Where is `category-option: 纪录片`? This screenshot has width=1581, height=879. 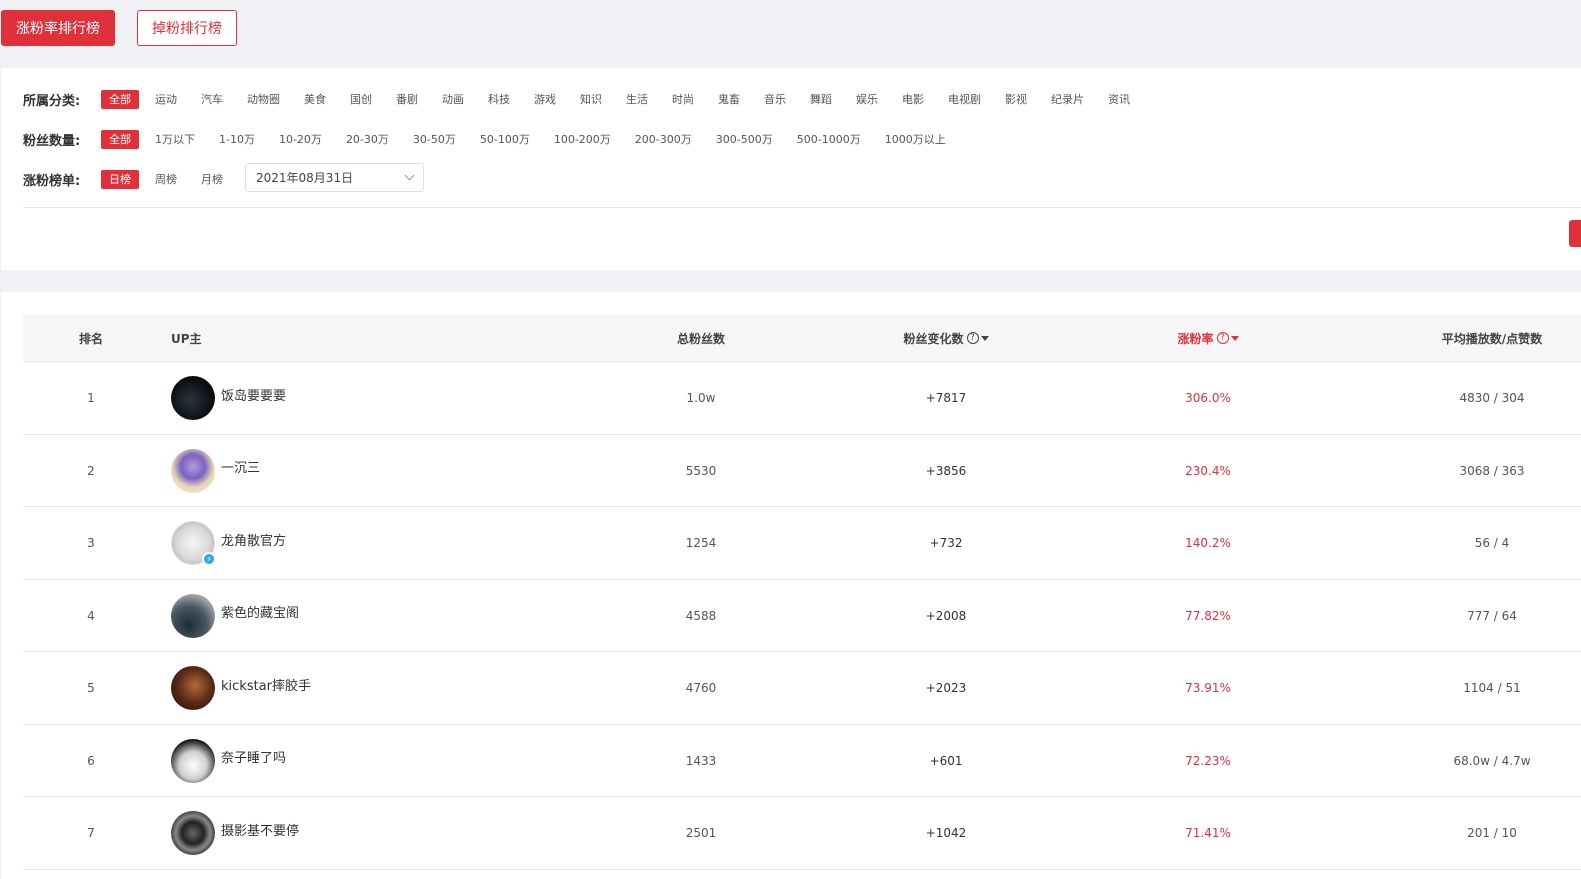
category-option: 纪录片 is located at coordinates (1067, 99).